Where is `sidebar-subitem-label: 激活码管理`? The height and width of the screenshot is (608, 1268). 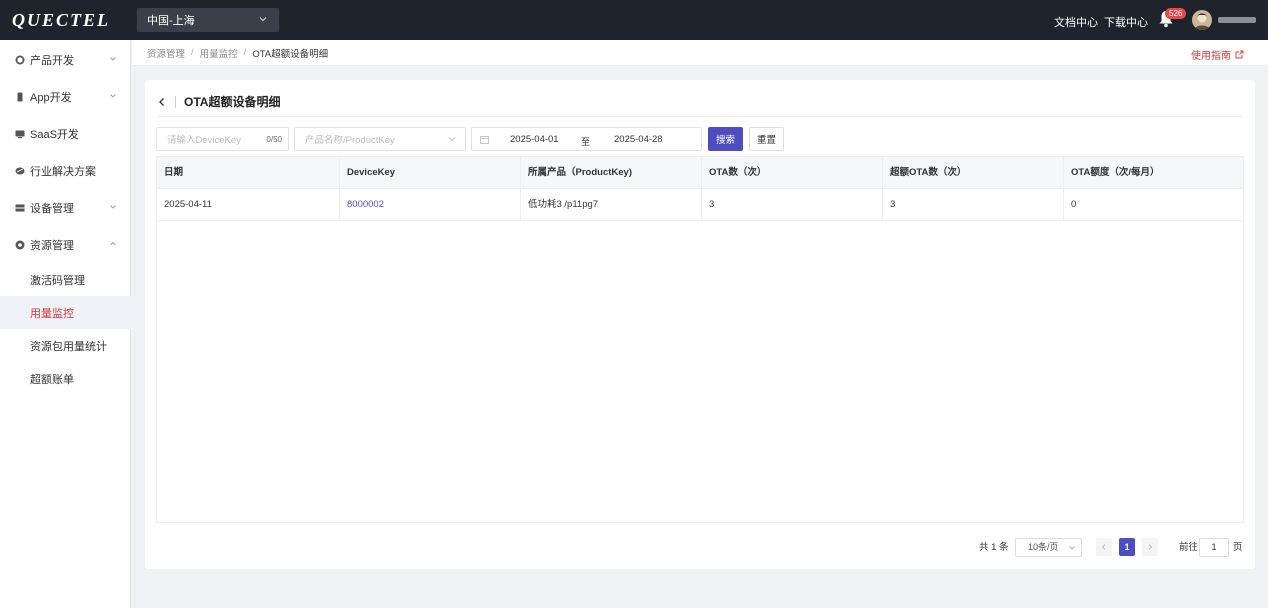 sidebar-subitem-label: 激活码管理 is located at coordinates (57, 280).